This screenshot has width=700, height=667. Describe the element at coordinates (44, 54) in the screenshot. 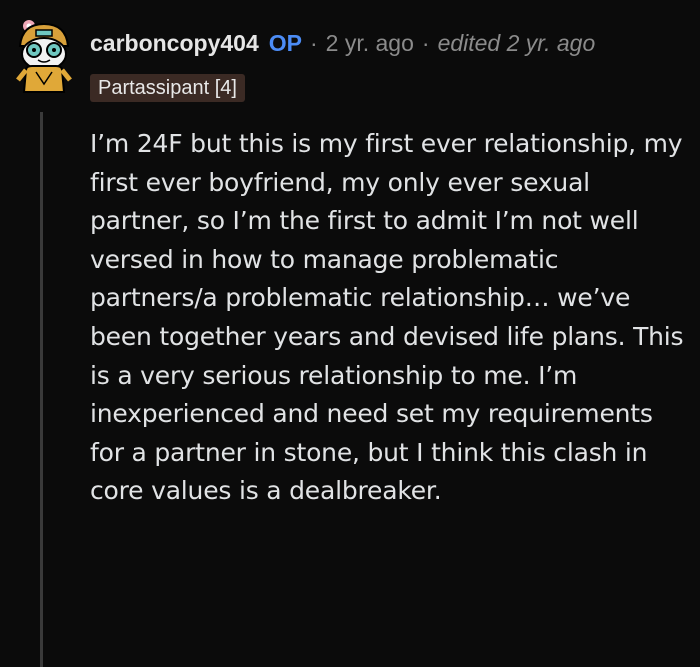

I see `user-avatar-icon` at that location.